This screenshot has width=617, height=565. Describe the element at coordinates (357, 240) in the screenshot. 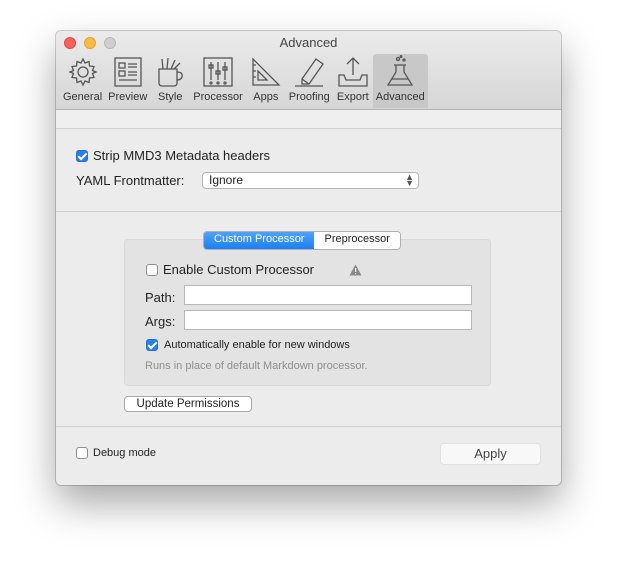

I see `tab-preprocessor: Preprocessor` at that location.